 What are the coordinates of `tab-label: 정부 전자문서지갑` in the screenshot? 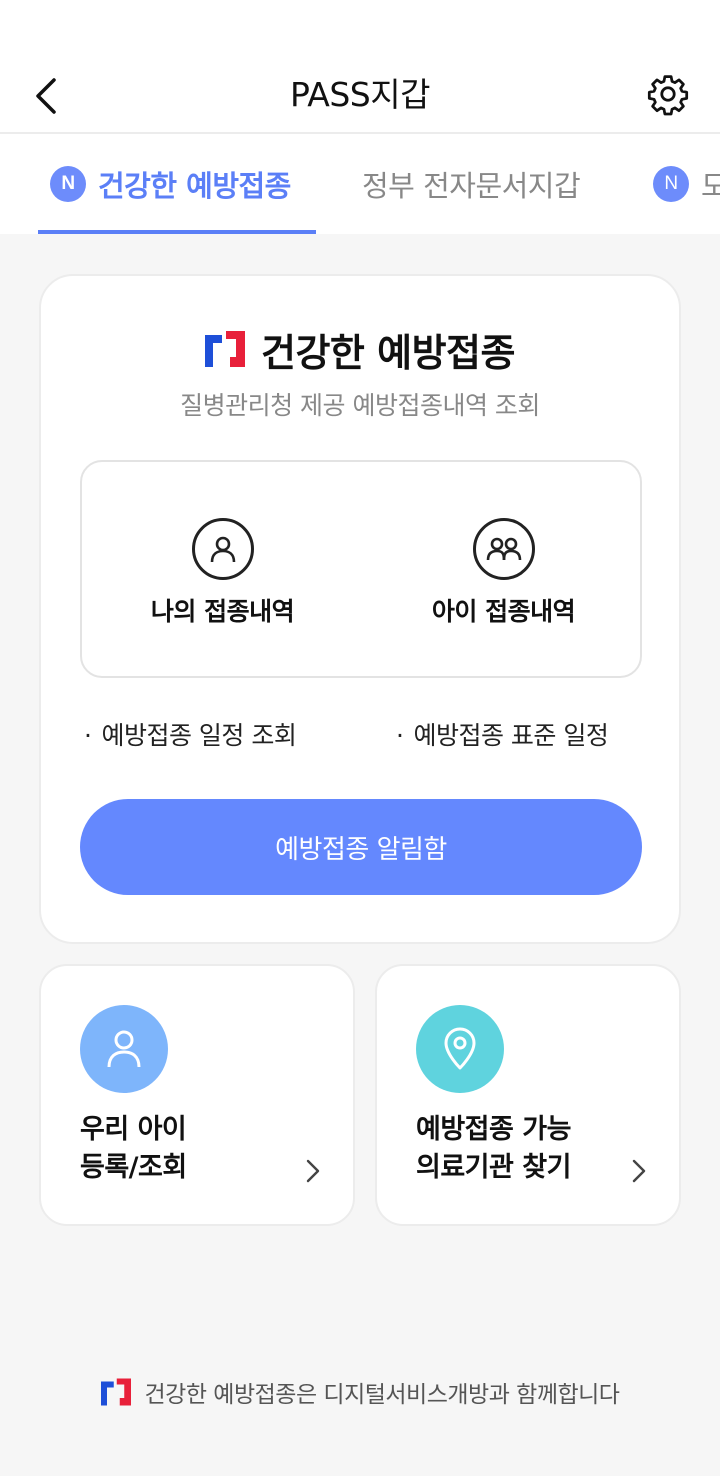 It's located at (471, 186).